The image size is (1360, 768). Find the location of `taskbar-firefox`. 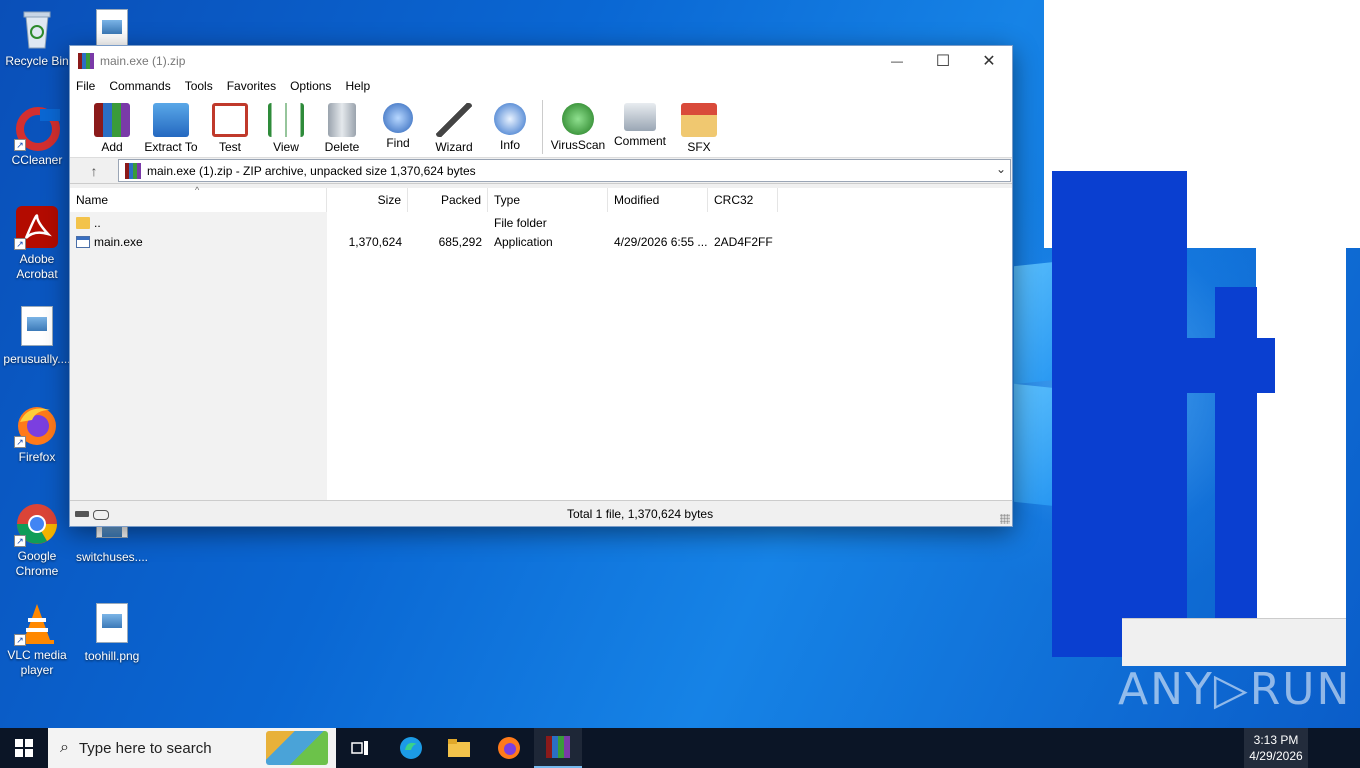

taskbar-firefox is located at coordinates (509, 748).